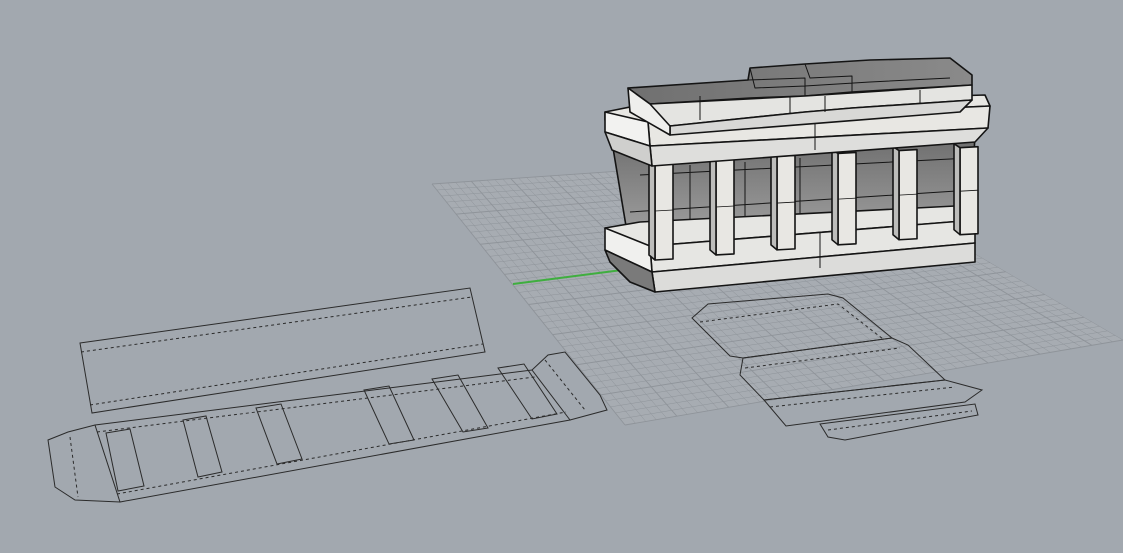 The width and height of the screenshot is (1123, 553). I want to click on net-cutouts, so click(331, 427).